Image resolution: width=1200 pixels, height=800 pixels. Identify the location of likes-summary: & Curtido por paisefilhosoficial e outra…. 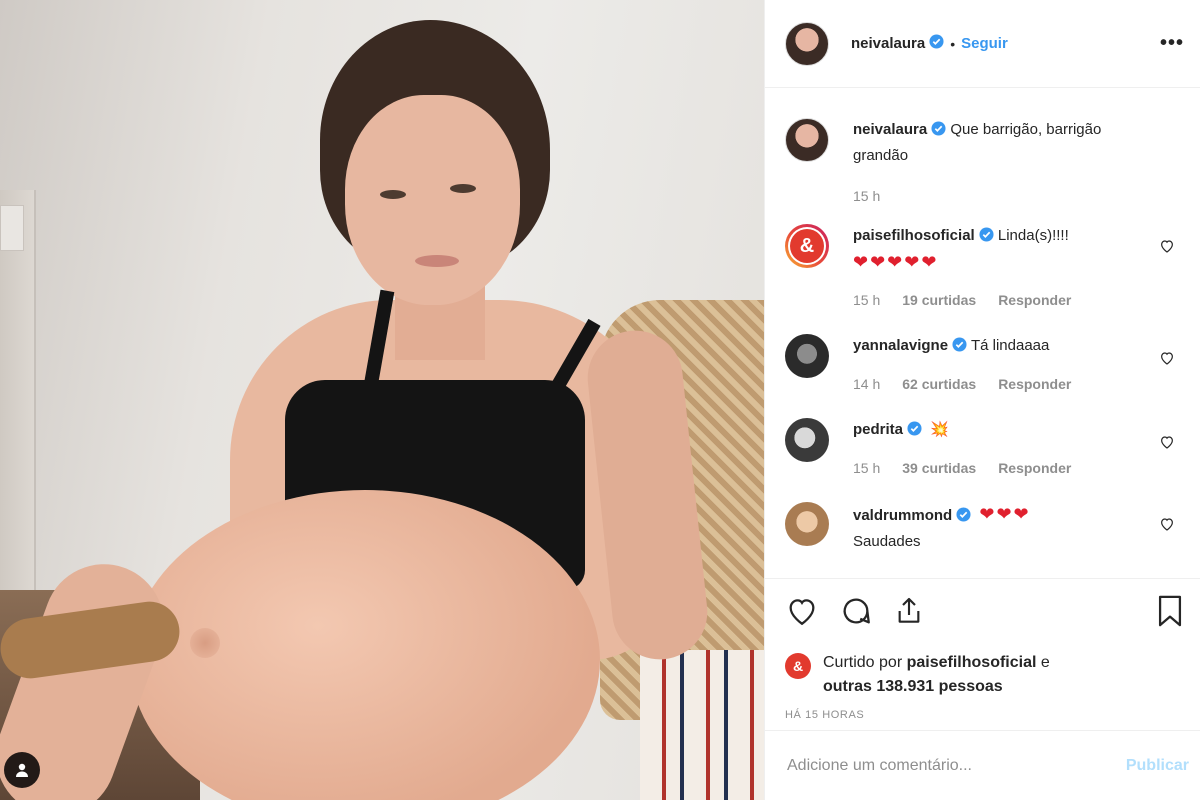
(985, 675).